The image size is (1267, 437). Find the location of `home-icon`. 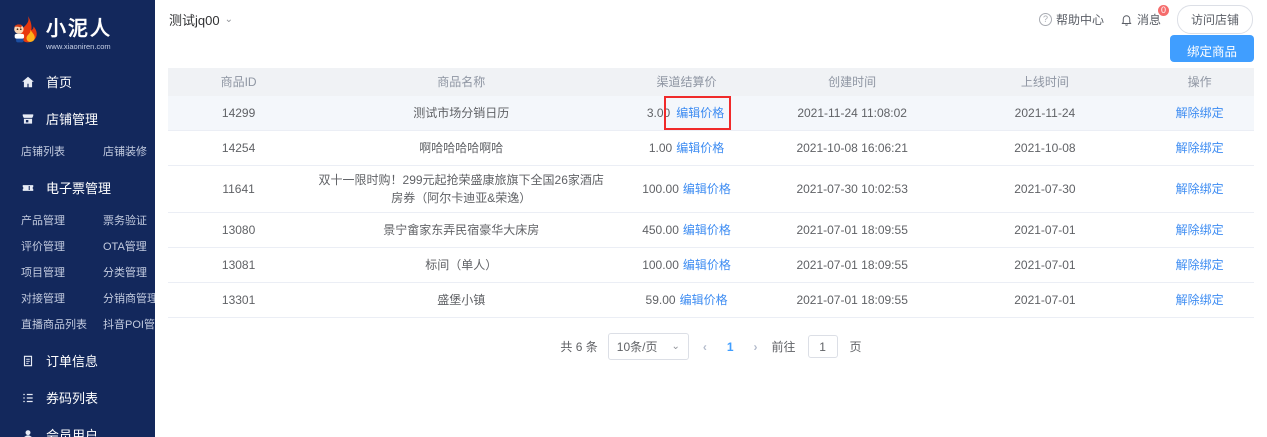

home-icon is located at coordinates (28, 82).